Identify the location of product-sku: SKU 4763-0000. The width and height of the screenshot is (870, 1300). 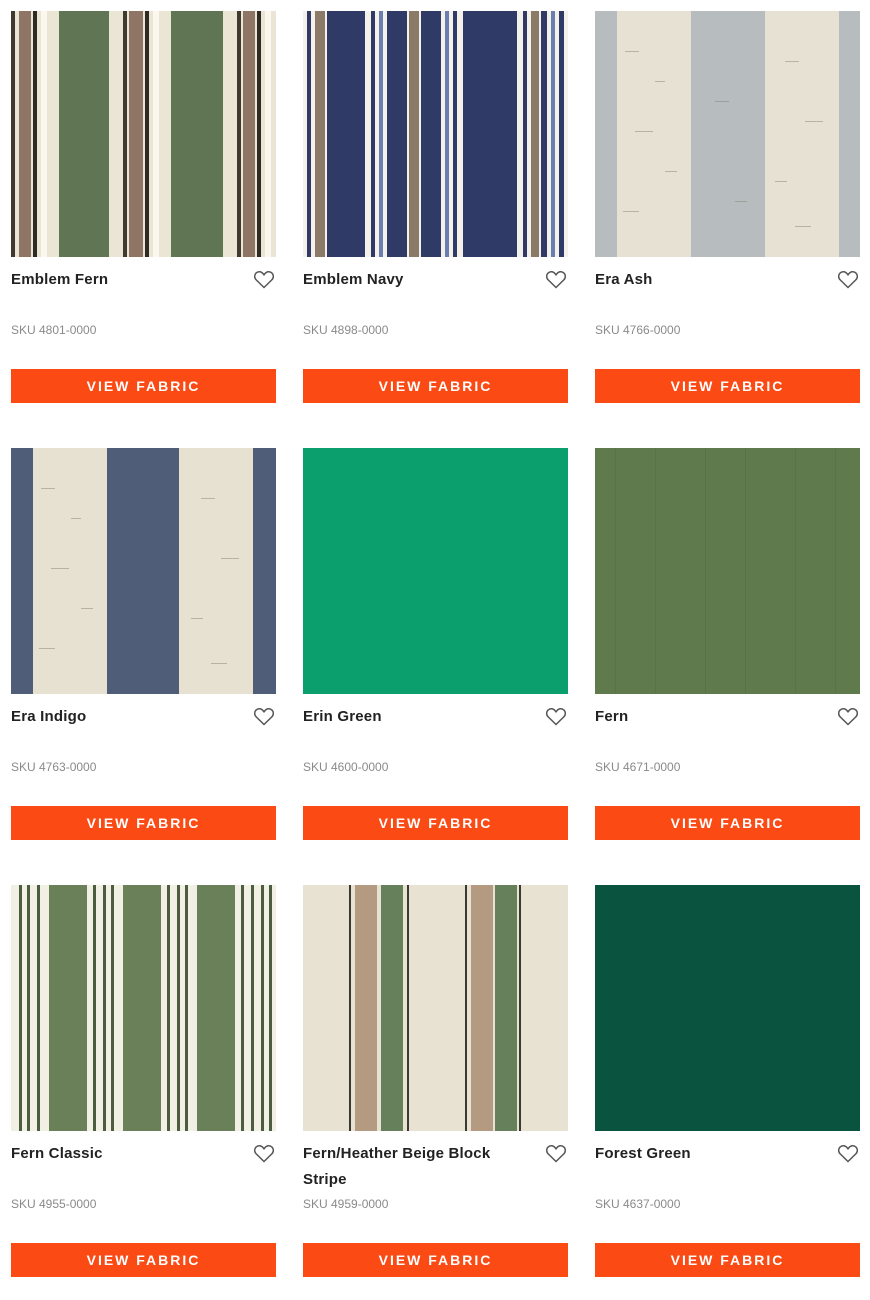
(54, 767).